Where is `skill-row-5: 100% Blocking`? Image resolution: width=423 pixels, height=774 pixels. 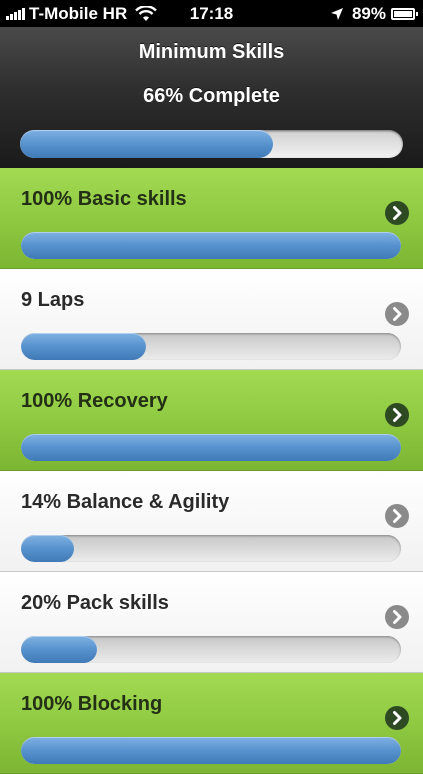 skill-row-5: 100% Blocking is located at coordinates (211, 723).